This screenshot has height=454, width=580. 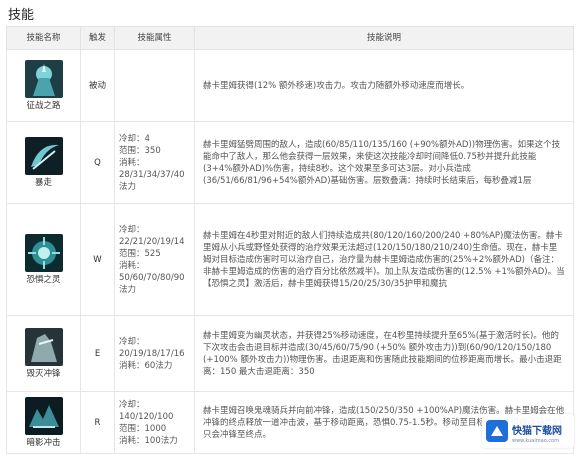 I want to click on watermark: 快猫下载网 www.kuaimao.com, so click(x=528, y=431).